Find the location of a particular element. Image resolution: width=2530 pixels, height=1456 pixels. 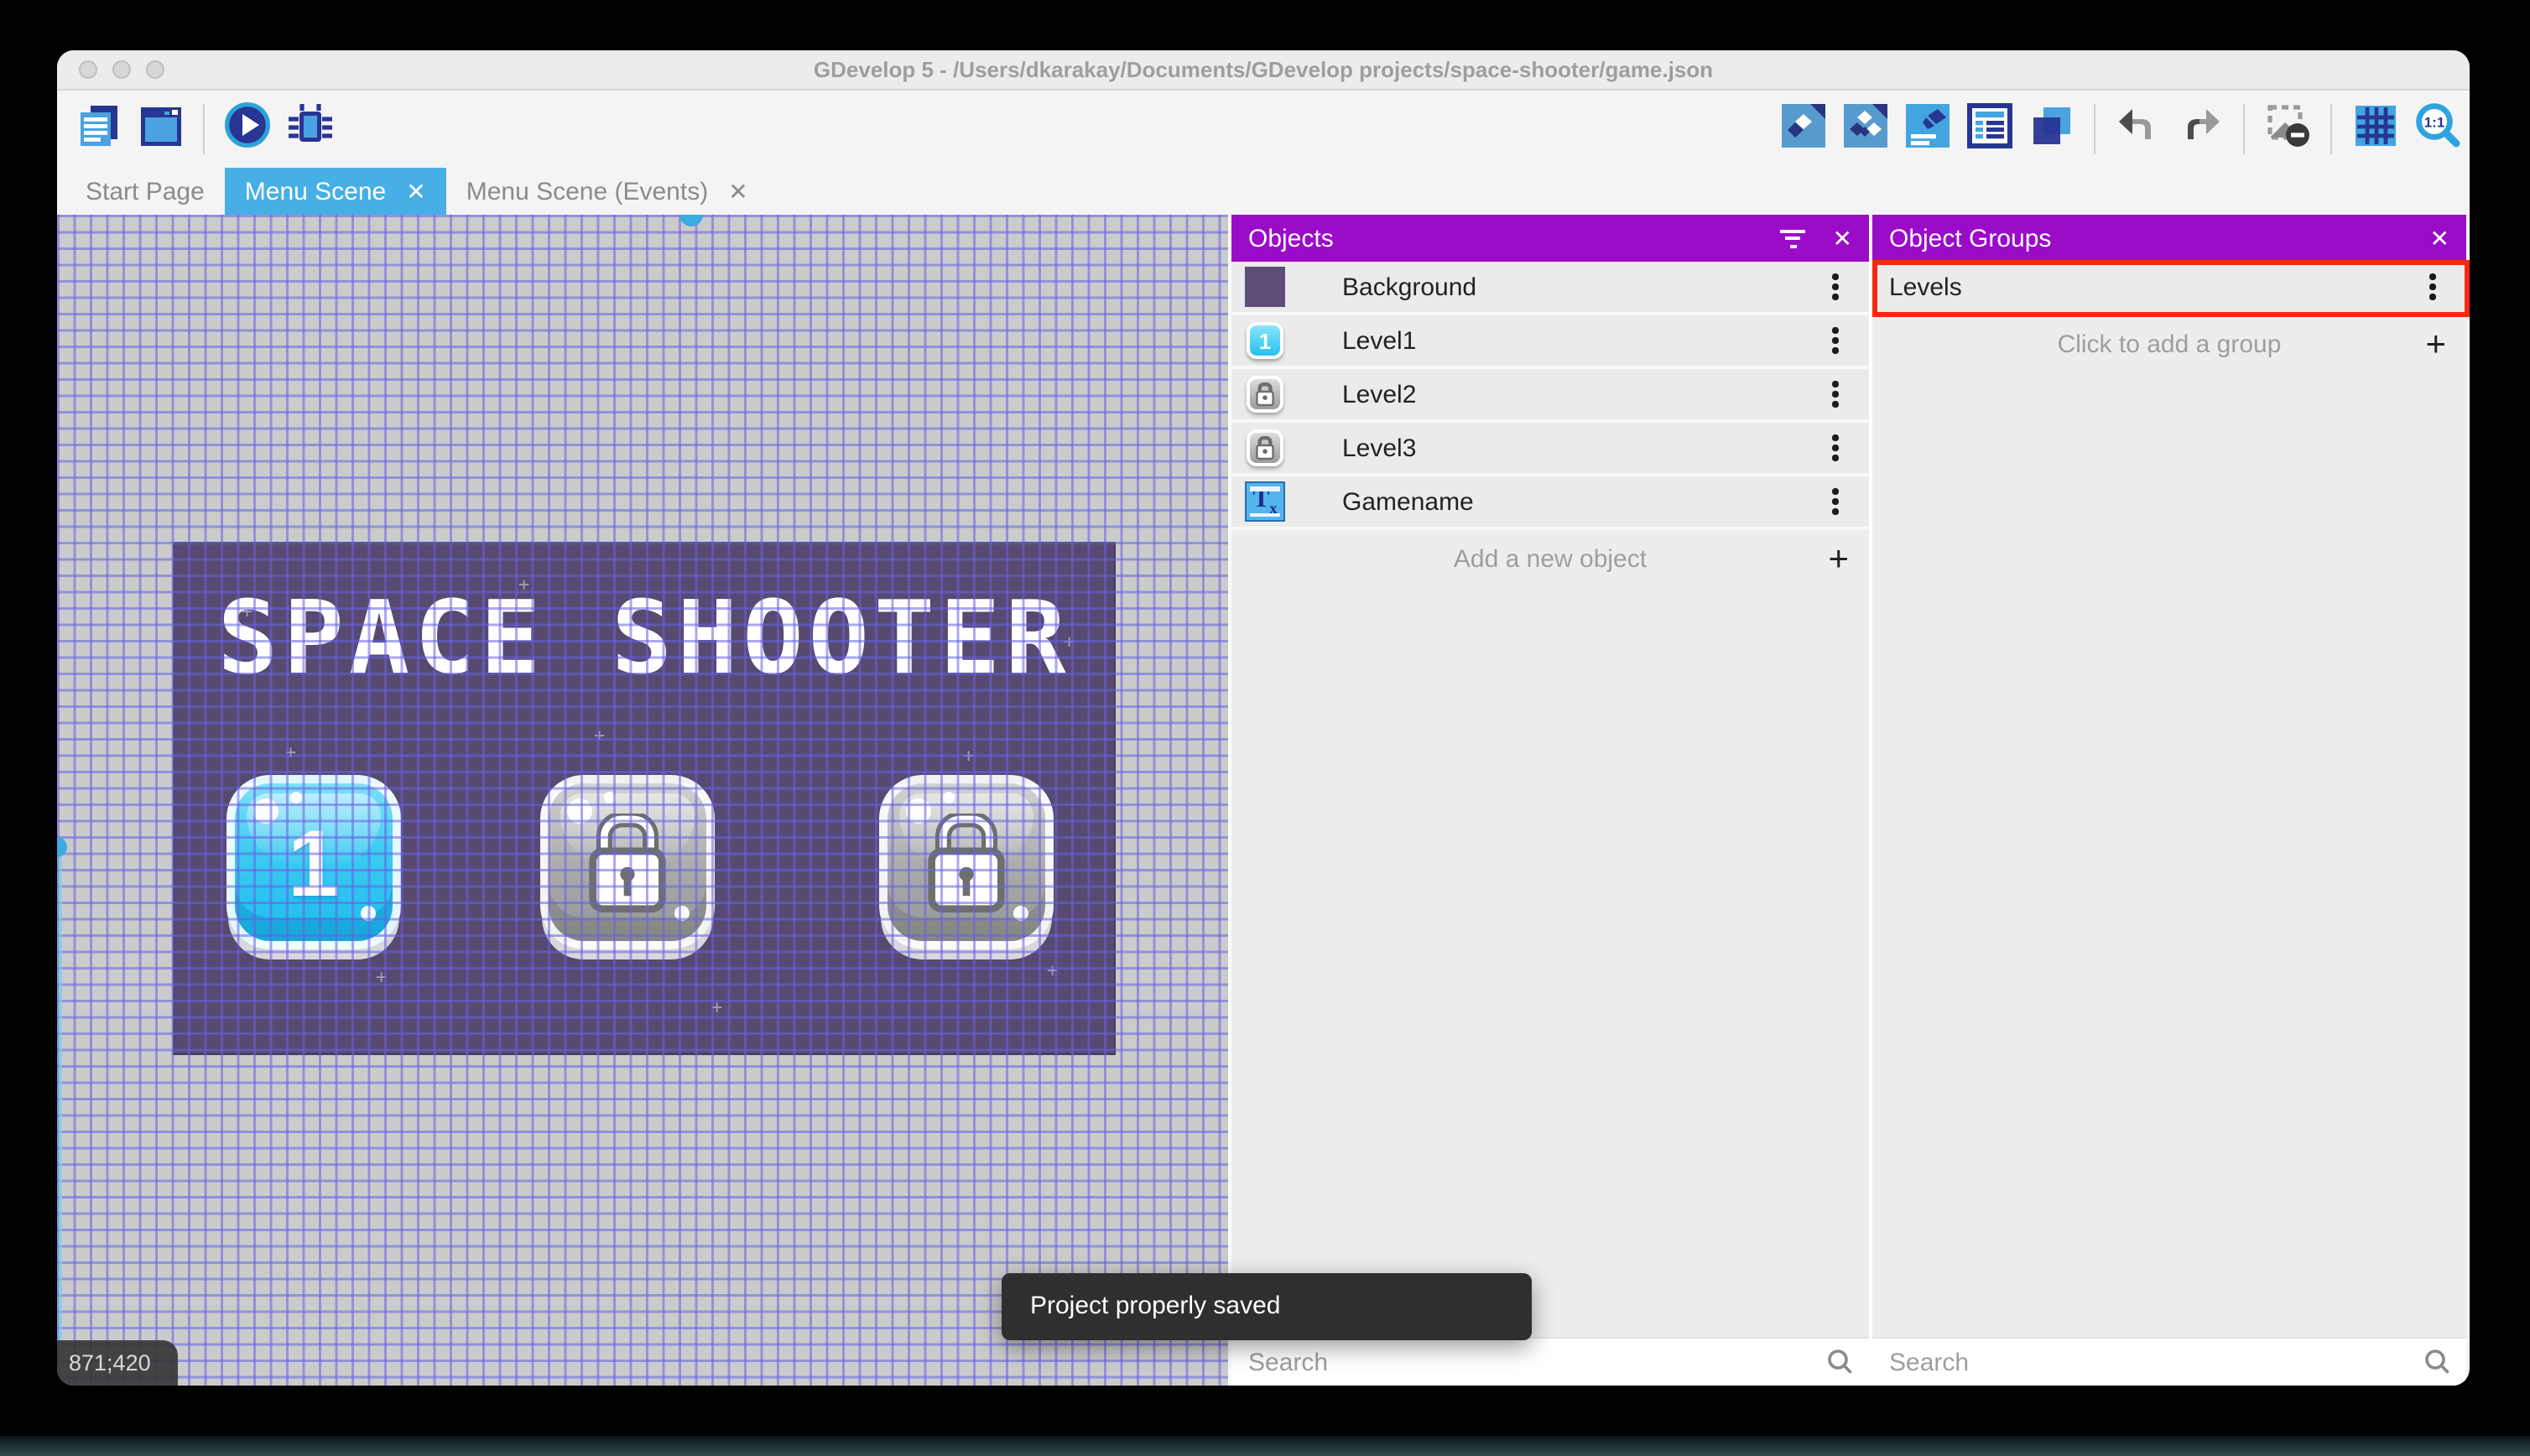

groups-search-input is located at coordinates (2169, 1362).